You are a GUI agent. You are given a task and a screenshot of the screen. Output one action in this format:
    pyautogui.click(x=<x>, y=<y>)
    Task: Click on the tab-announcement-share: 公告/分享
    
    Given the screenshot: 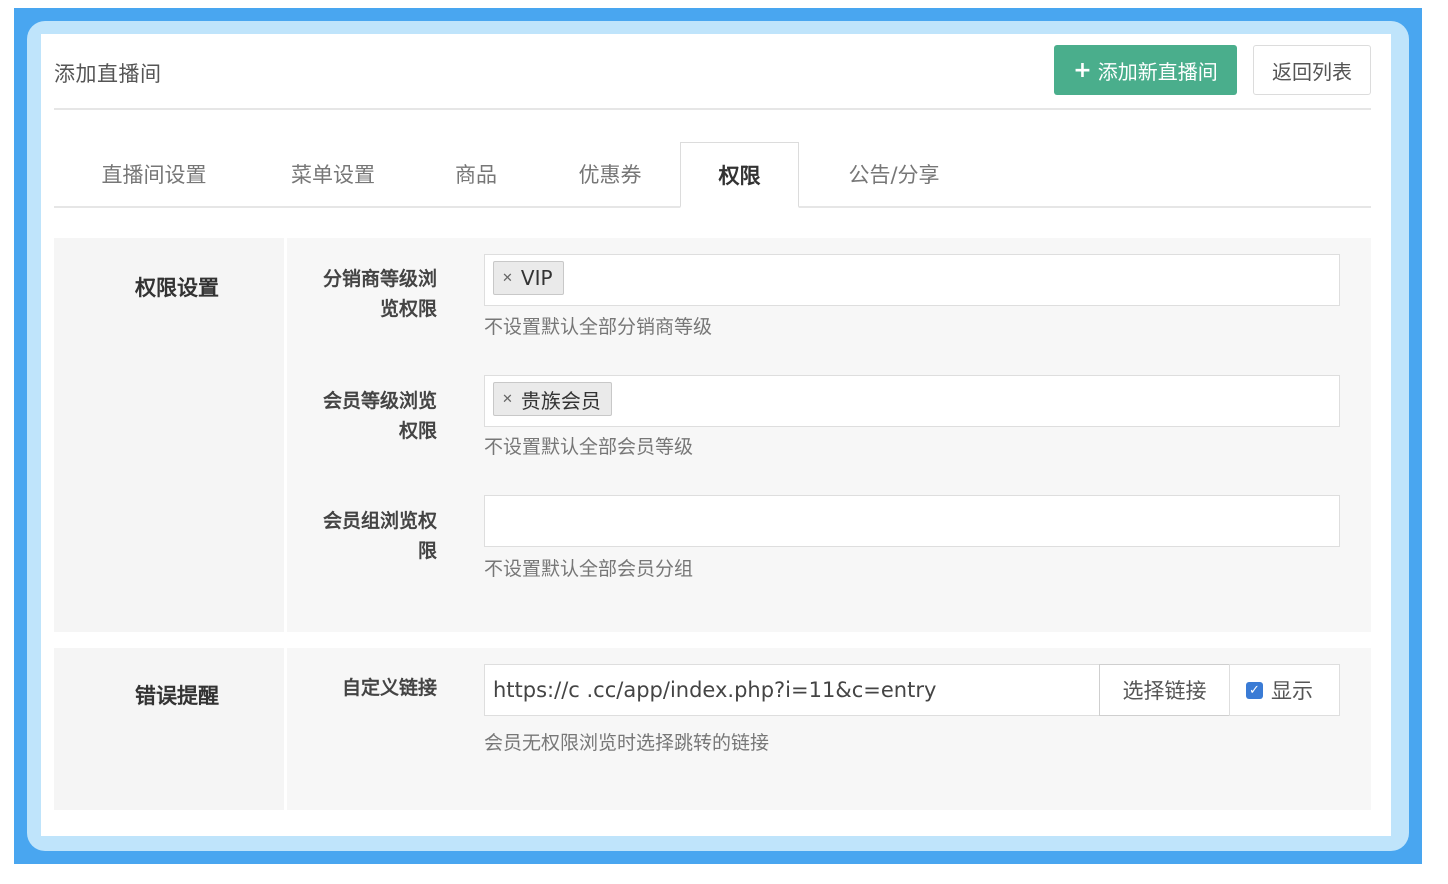 What is the action you would take?
    pyautogui.click(x=894, y=174)
    